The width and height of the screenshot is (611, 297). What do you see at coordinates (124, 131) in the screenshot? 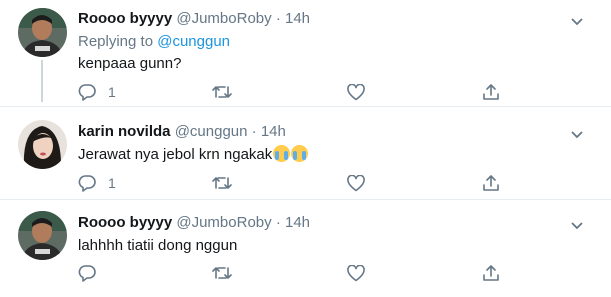
I see `display-name: karin novilda` at bounding box center [124, 131].